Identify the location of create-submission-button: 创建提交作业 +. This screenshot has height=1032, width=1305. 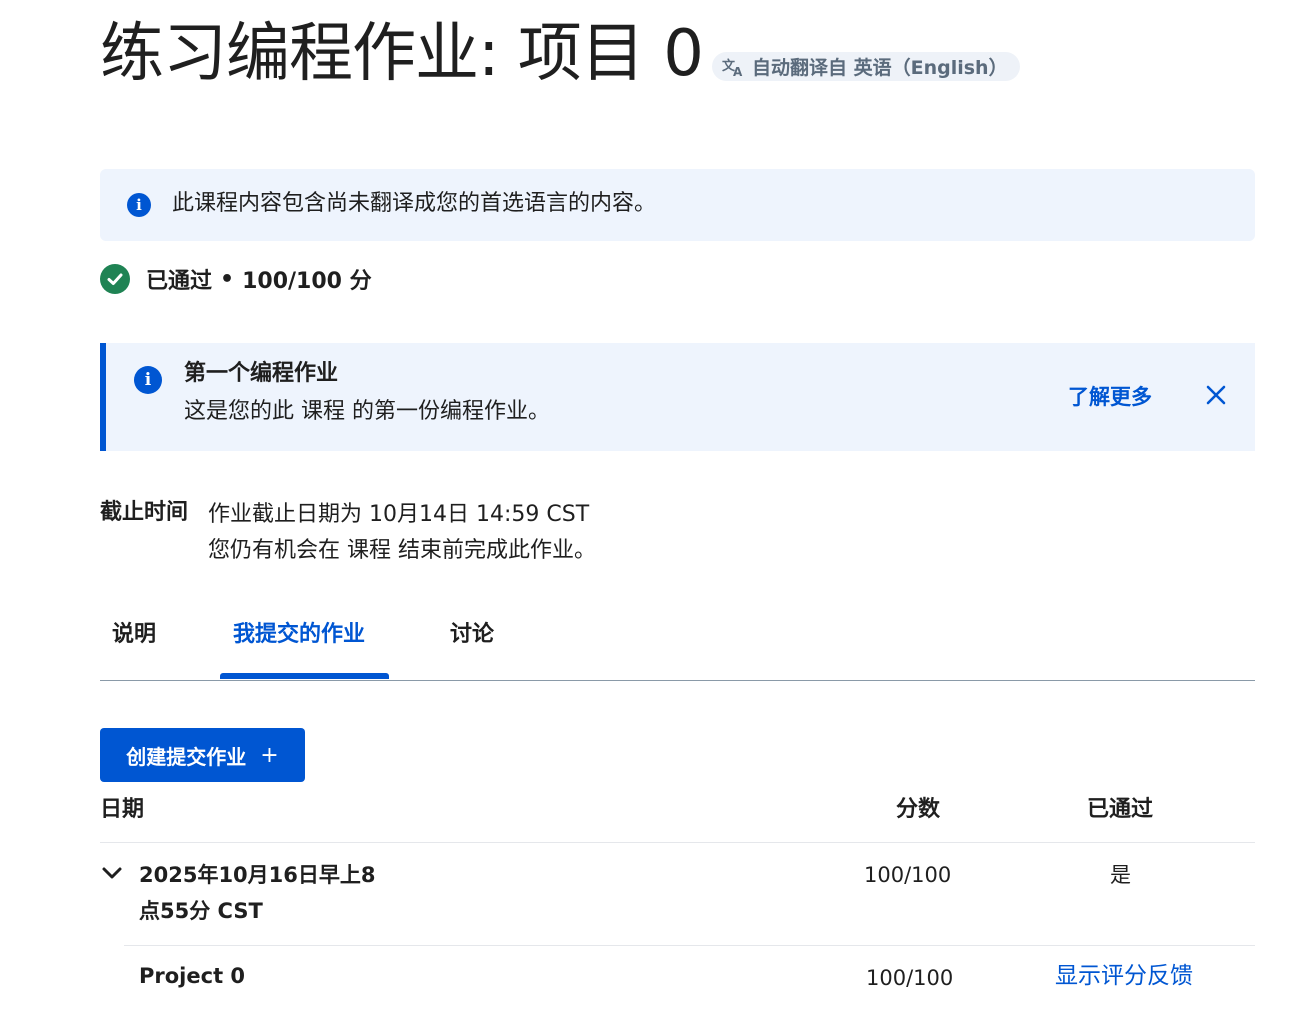
(202, 755).